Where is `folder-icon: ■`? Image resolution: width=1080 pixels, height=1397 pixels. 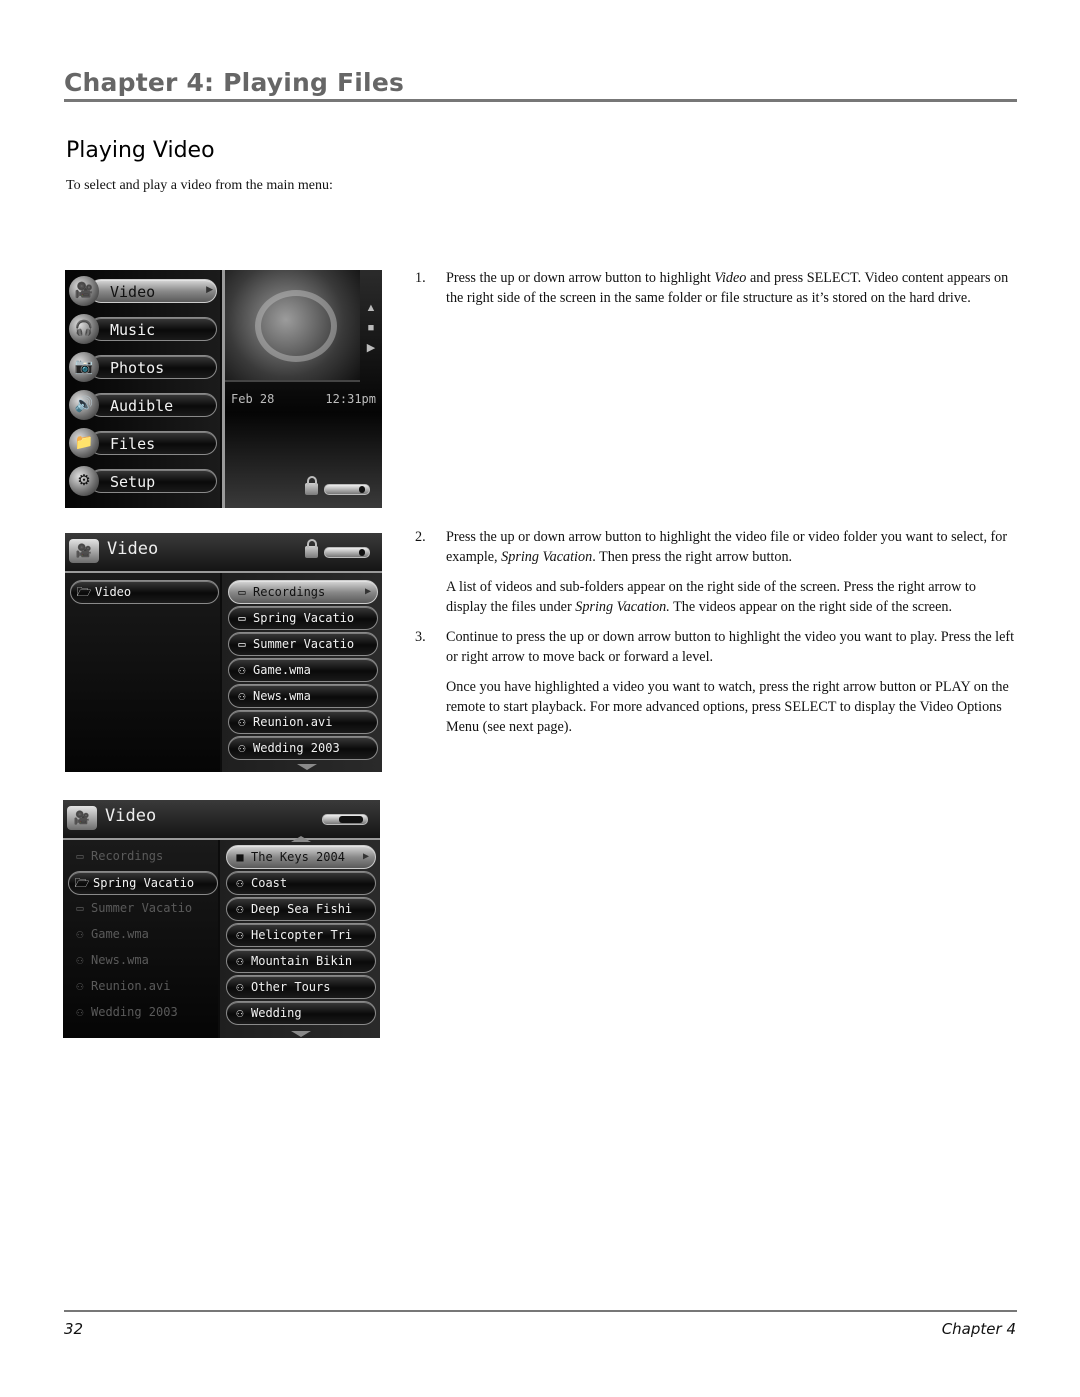
folder-icon: ■ is located at coordinates (240, 857).